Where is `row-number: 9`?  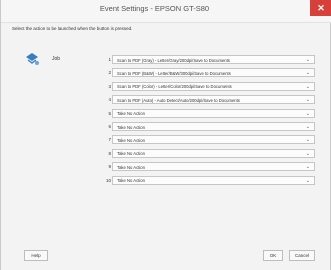
row-number: 9 is located at coordinates (109, 167).